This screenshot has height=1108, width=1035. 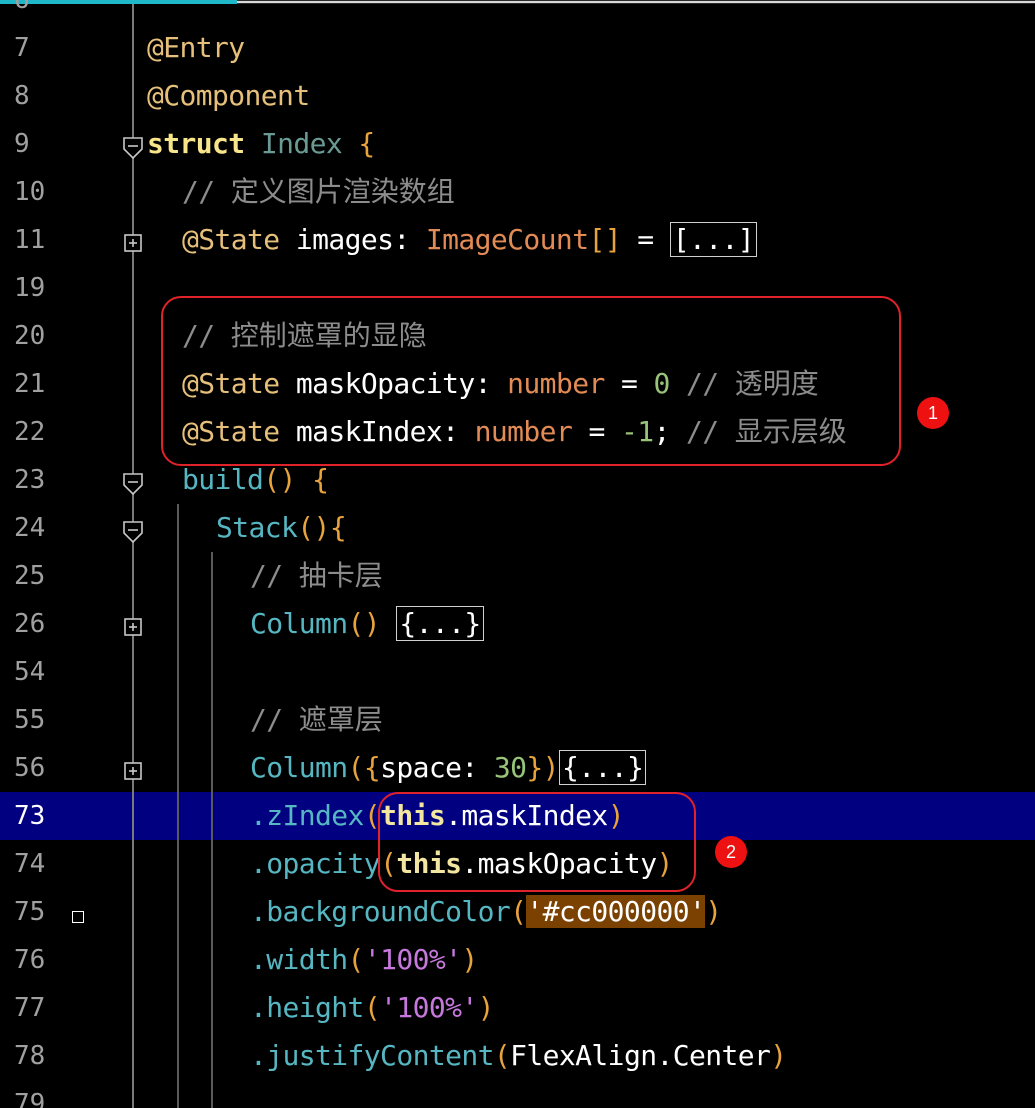 I want to click on code-text: Column() {...}, so click(x=367, y=624).